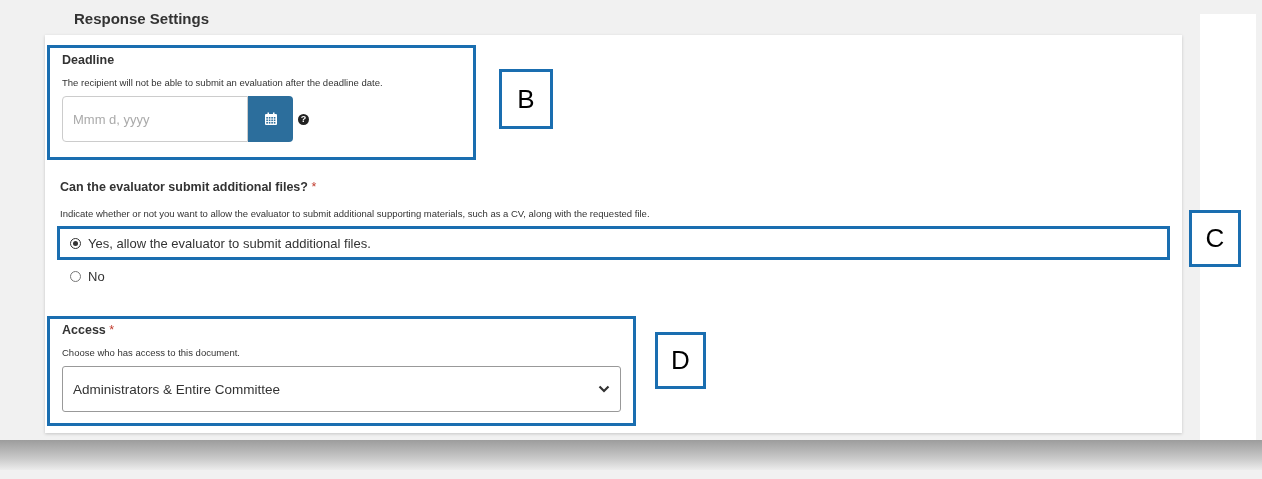 Image resolution: width=1262 pixels, height=479 pixels. Describe the element at coordinates (89, 330) in the screenshot. I see `field-label: Access *` at that location.